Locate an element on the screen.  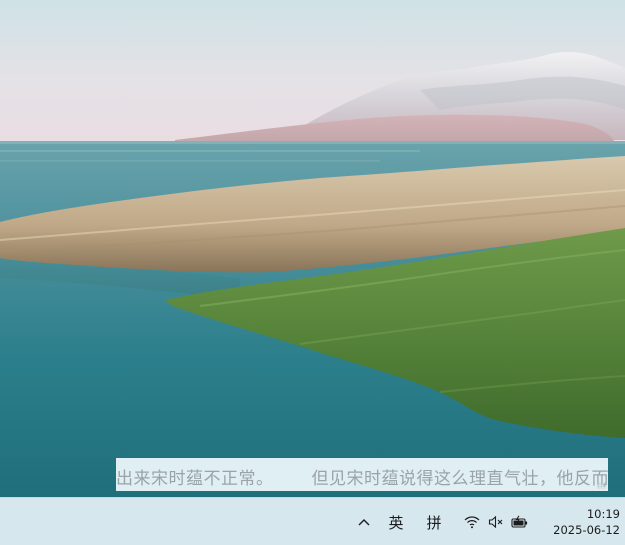
wifi-icon is located at coordinates (472, 522).